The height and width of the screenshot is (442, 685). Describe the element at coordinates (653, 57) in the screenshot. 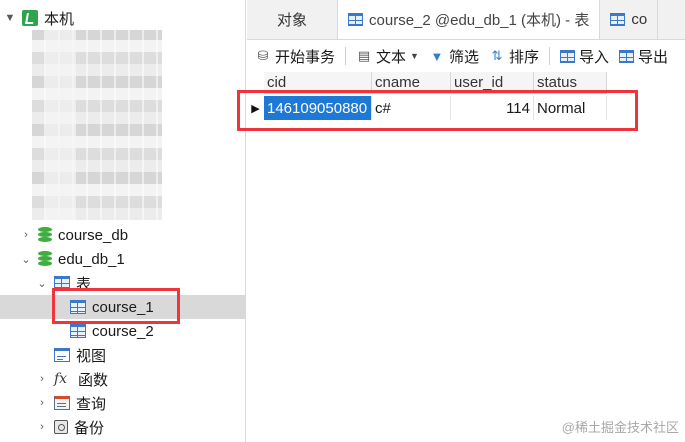

I see `export-label: 导出` at that location.